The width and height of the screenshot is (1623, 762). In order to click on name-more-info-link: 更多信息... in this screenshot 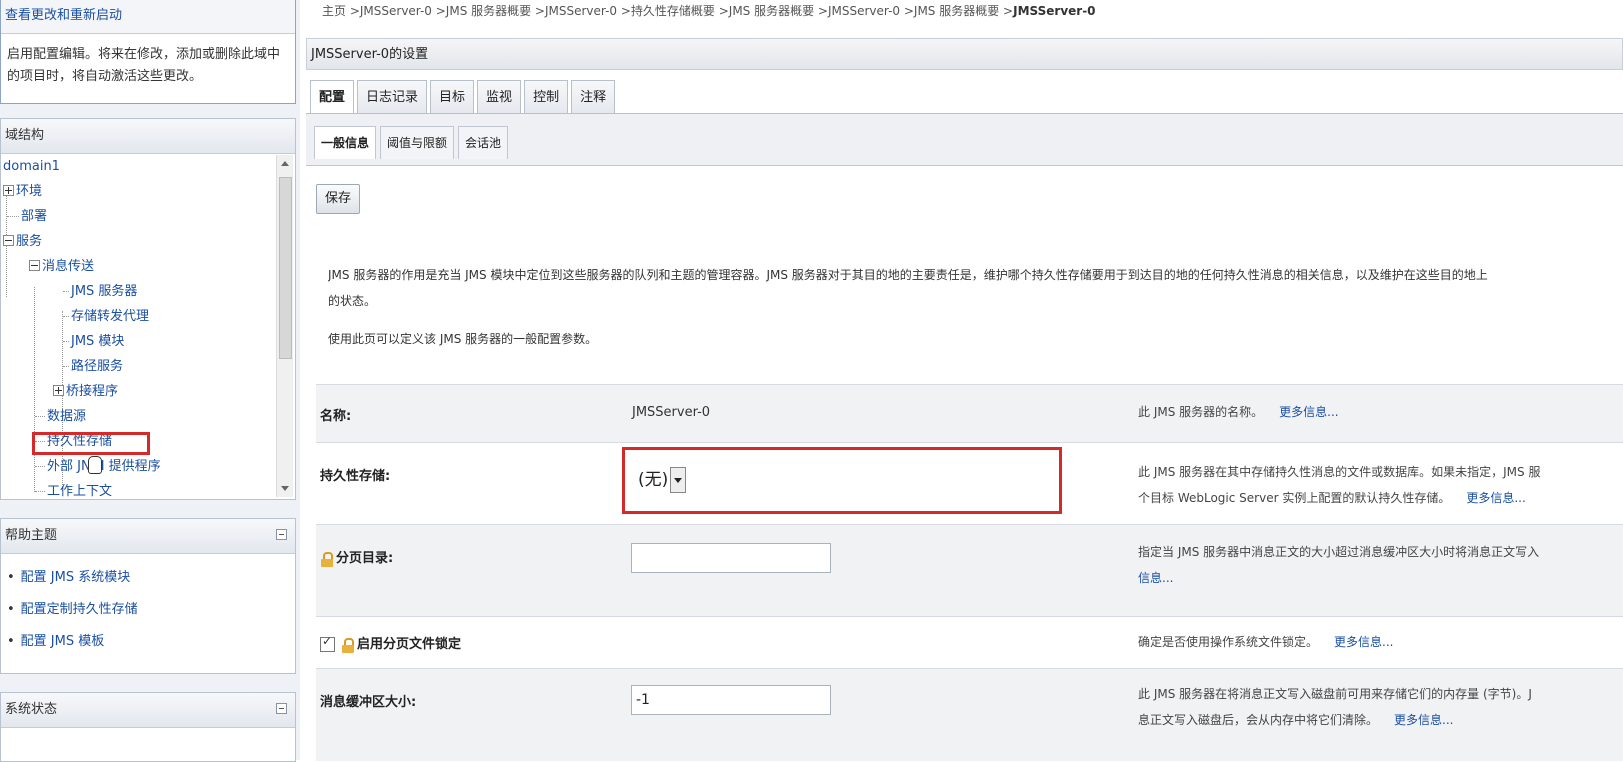, I will do `click(1308, 412)`.